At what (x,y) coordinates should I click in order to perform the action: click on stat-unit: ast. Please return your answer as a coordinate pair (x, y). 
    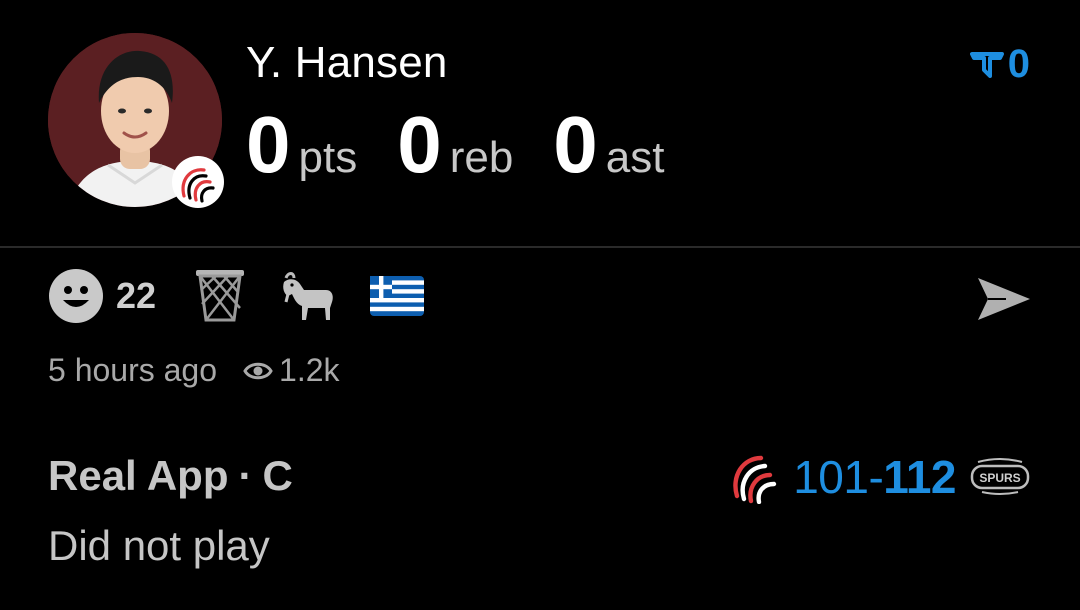
    Looking at the image, I should click on (635, 157).